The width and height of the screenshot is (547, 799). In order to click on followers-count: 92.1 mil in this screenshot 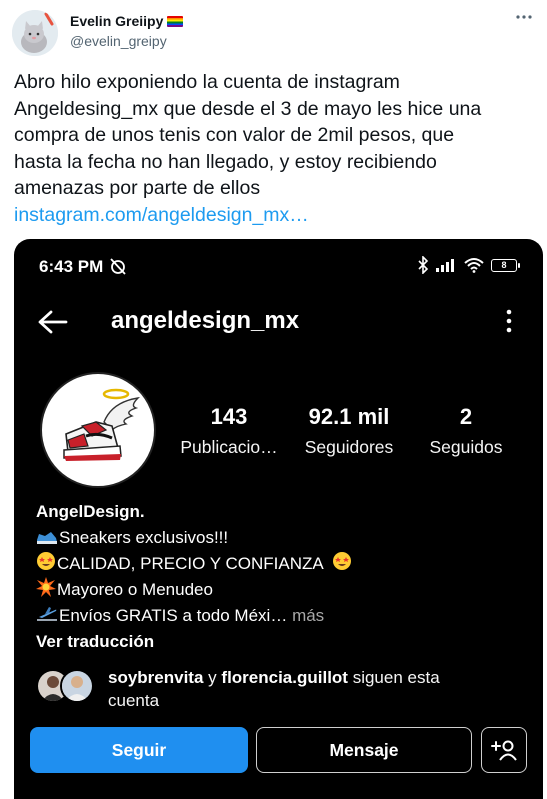, I will do `click(349, 416)`.